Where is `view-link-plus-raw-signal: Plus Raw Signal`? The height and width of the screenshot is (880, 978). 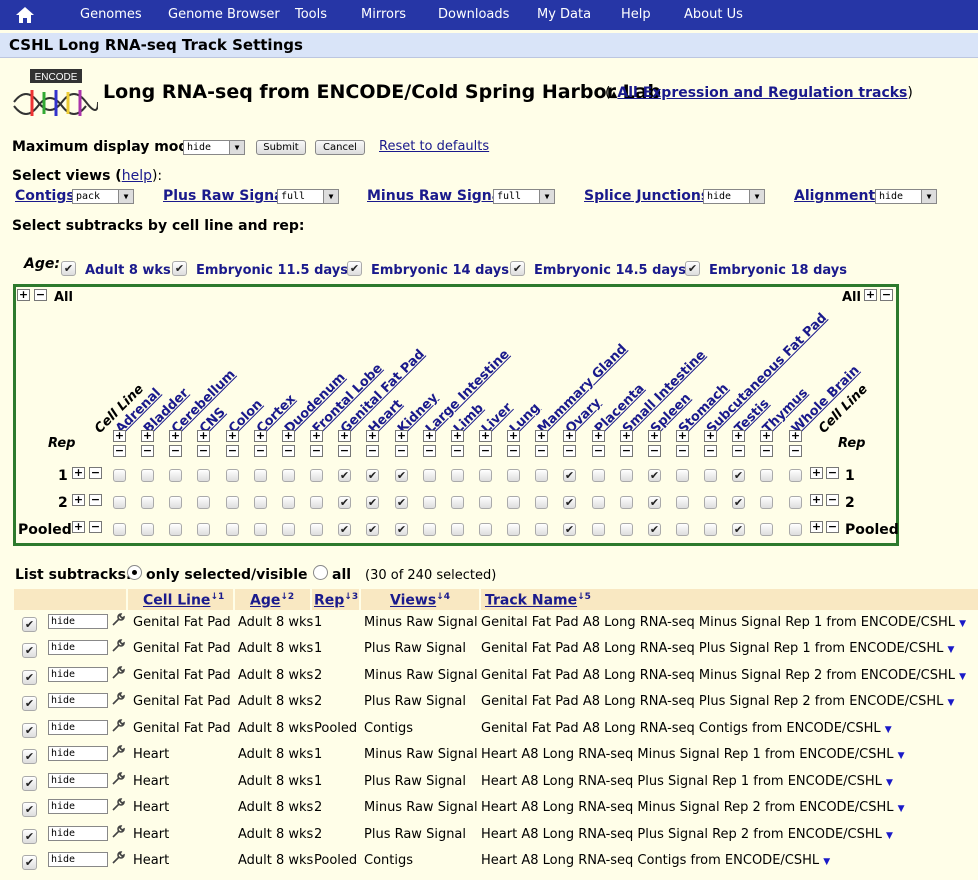
view-link-plus-raw-signal: Plus Raw Signal is located at coordinates (225, 196).